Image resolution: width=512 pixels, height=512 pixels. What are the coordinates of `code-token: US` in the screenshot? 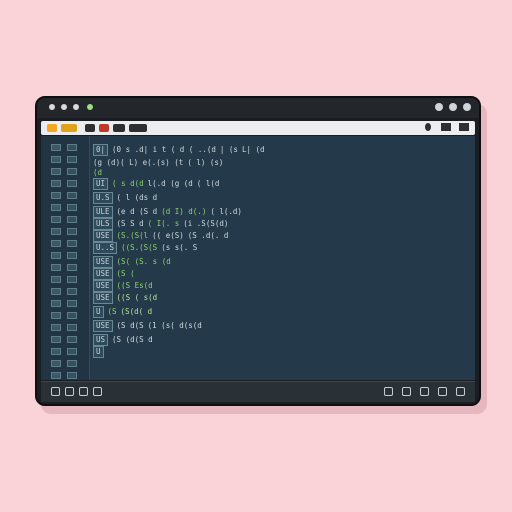 It's located at (101, 340).